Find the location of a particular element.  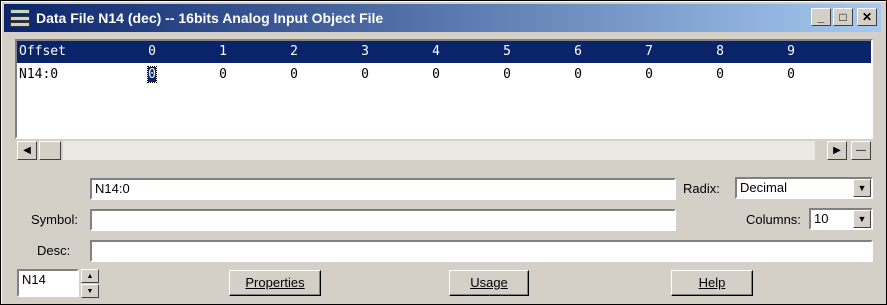

selected-value: 0 is located at coordinates (152, 74).